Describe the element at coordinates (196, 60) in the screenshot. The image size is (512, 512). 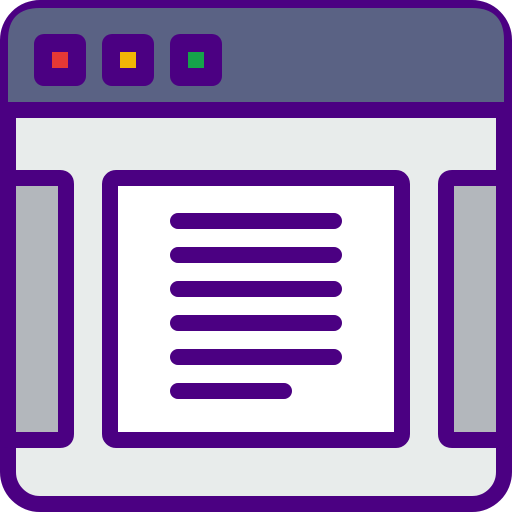
I see `maximize-dot-icon` at that location.